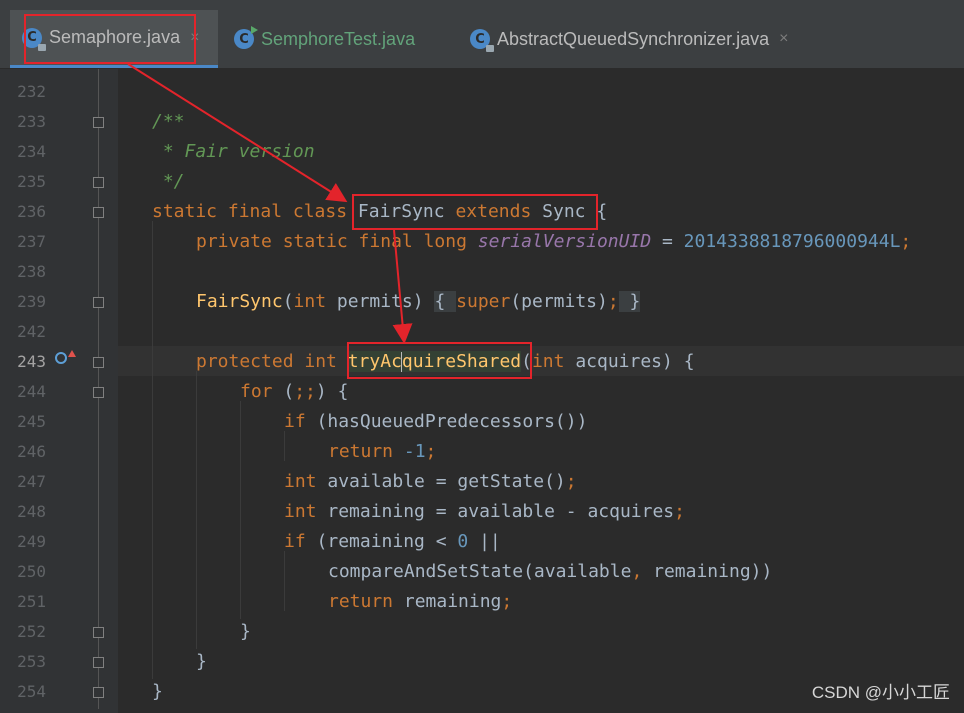  I want to click on line-number: 254, so click(31, 691).